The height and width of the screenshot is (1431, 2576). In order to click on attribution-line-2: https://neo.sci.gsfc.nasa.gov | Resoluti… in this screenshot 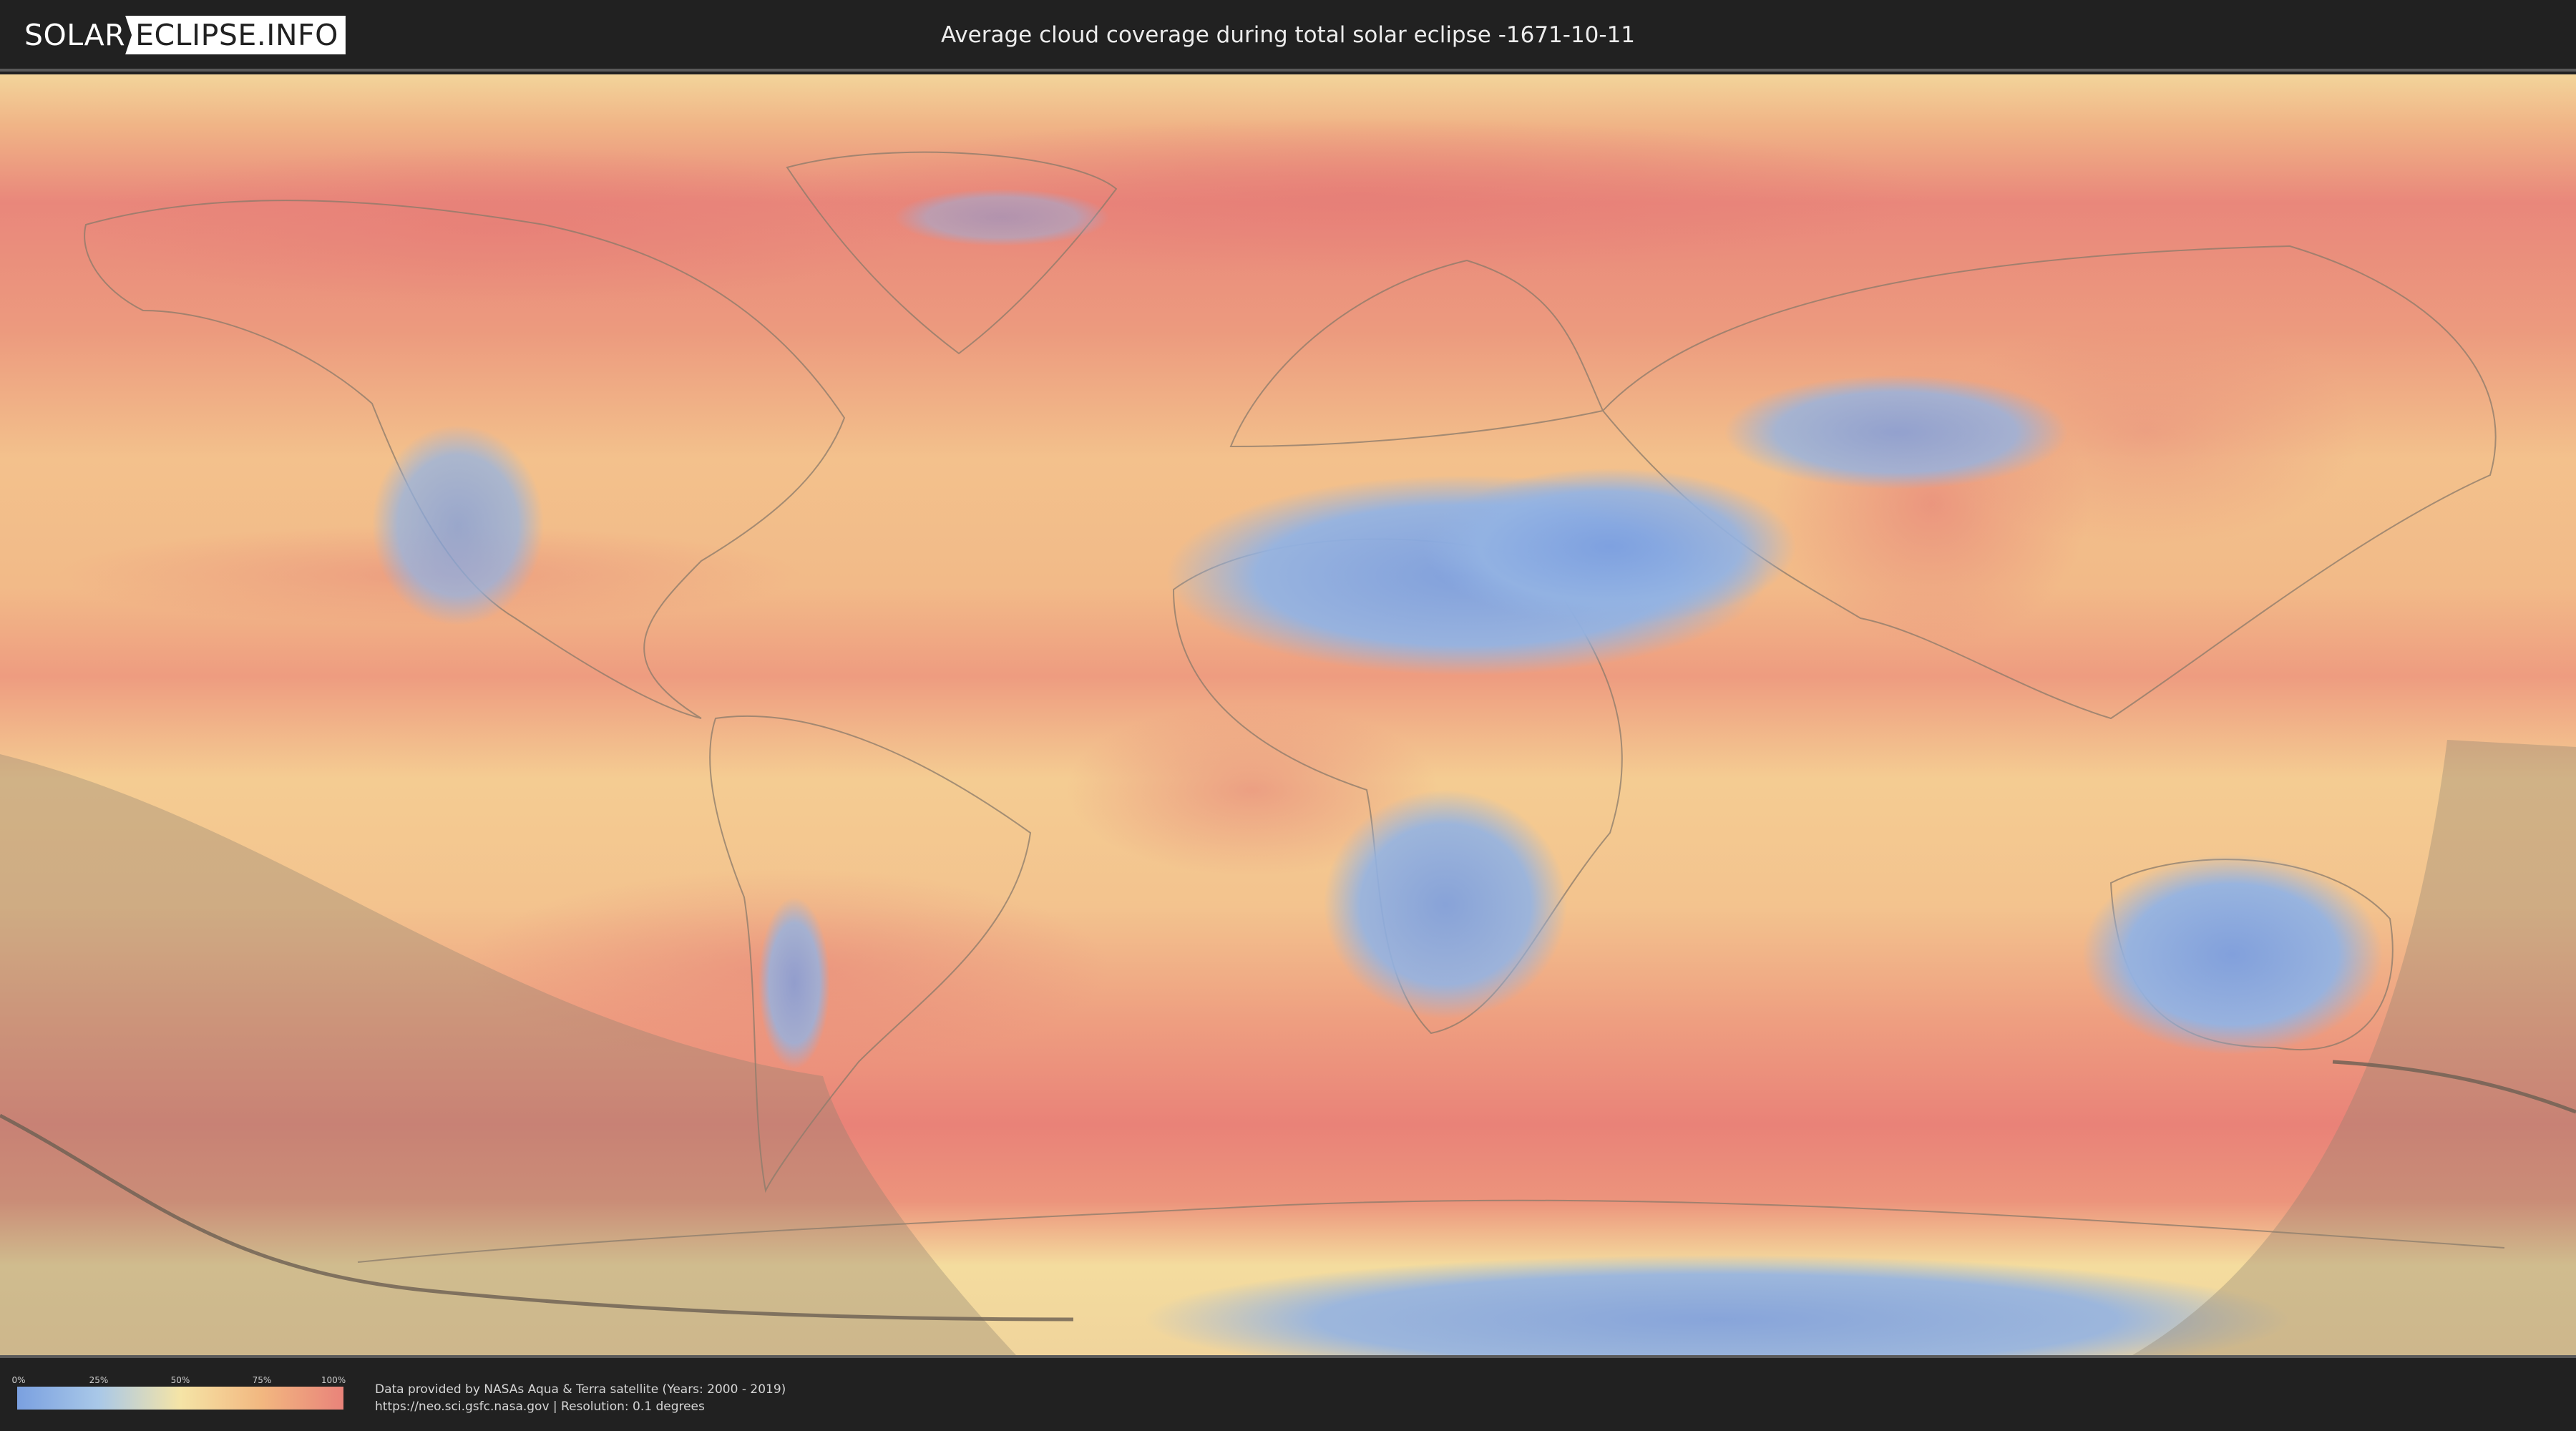, I will do `click(540, 1407)`.